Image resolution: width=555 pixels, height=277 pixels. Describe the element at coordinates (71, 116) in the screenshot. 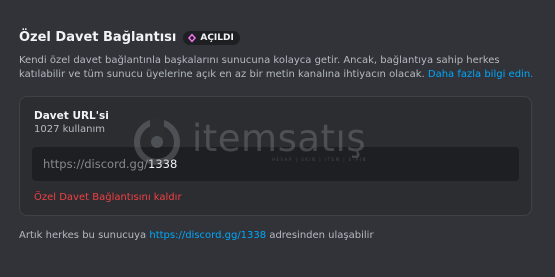

I see `invite-url-label: Davet URL'si` at that location.